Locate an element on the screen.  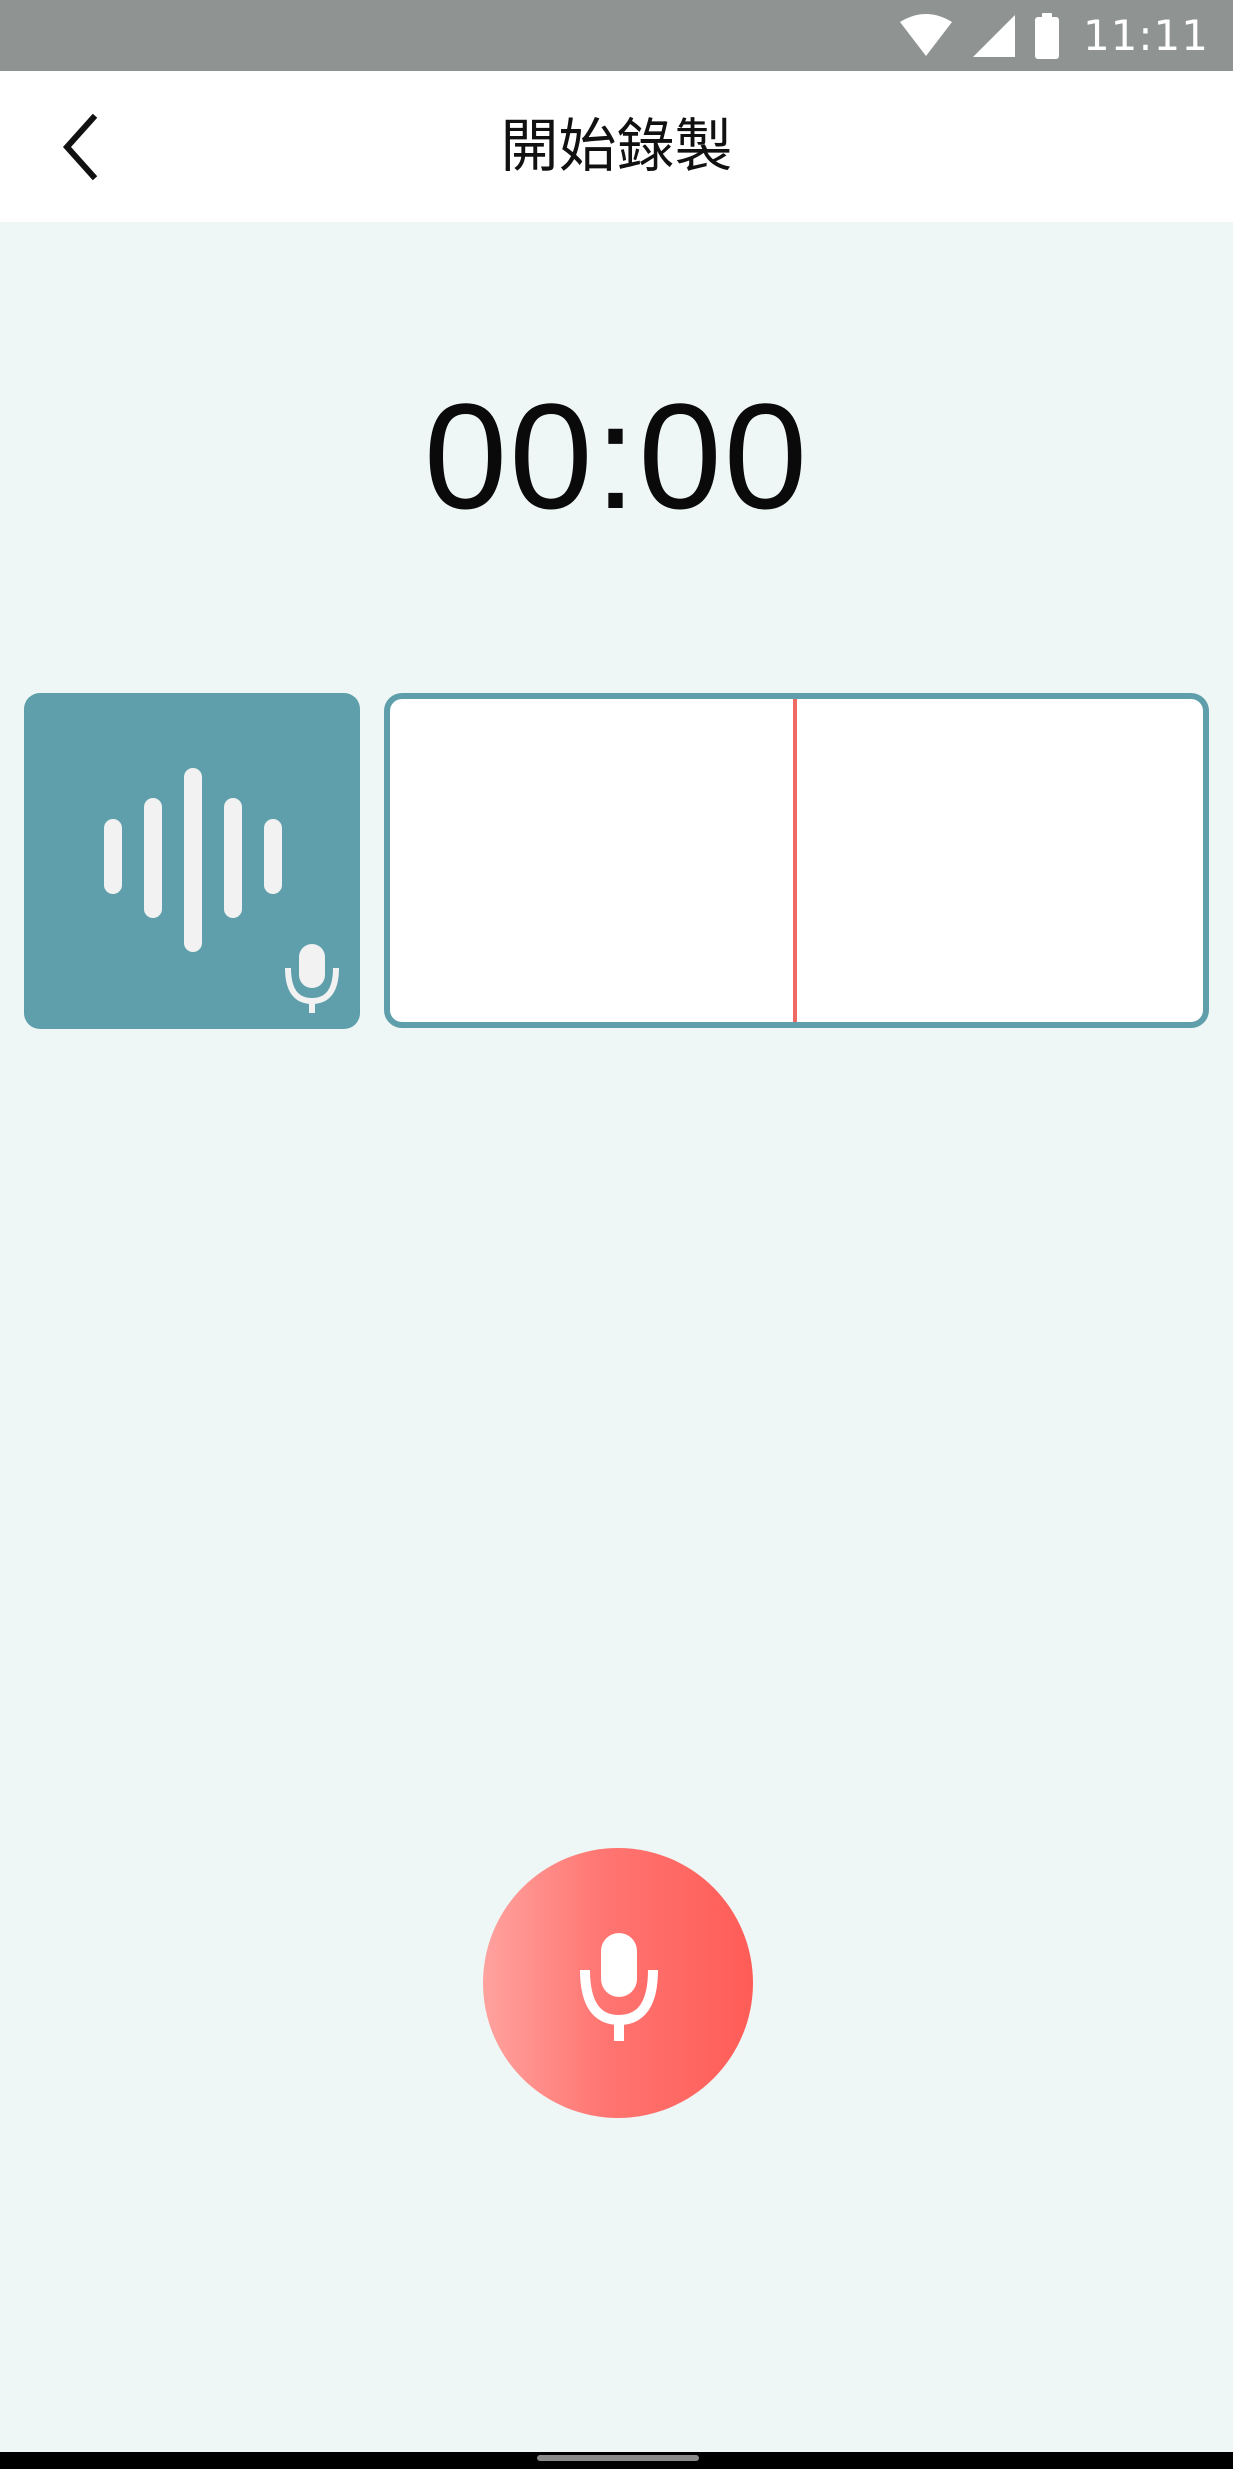
recording-track is located at coordinates (796, 860).